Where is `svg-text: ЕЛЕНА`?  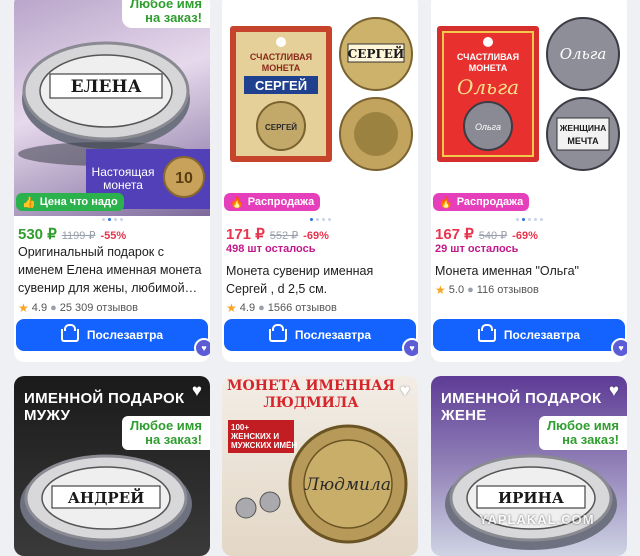
svg-text: ЕЛЕНА is located at coordinates (106, 87).